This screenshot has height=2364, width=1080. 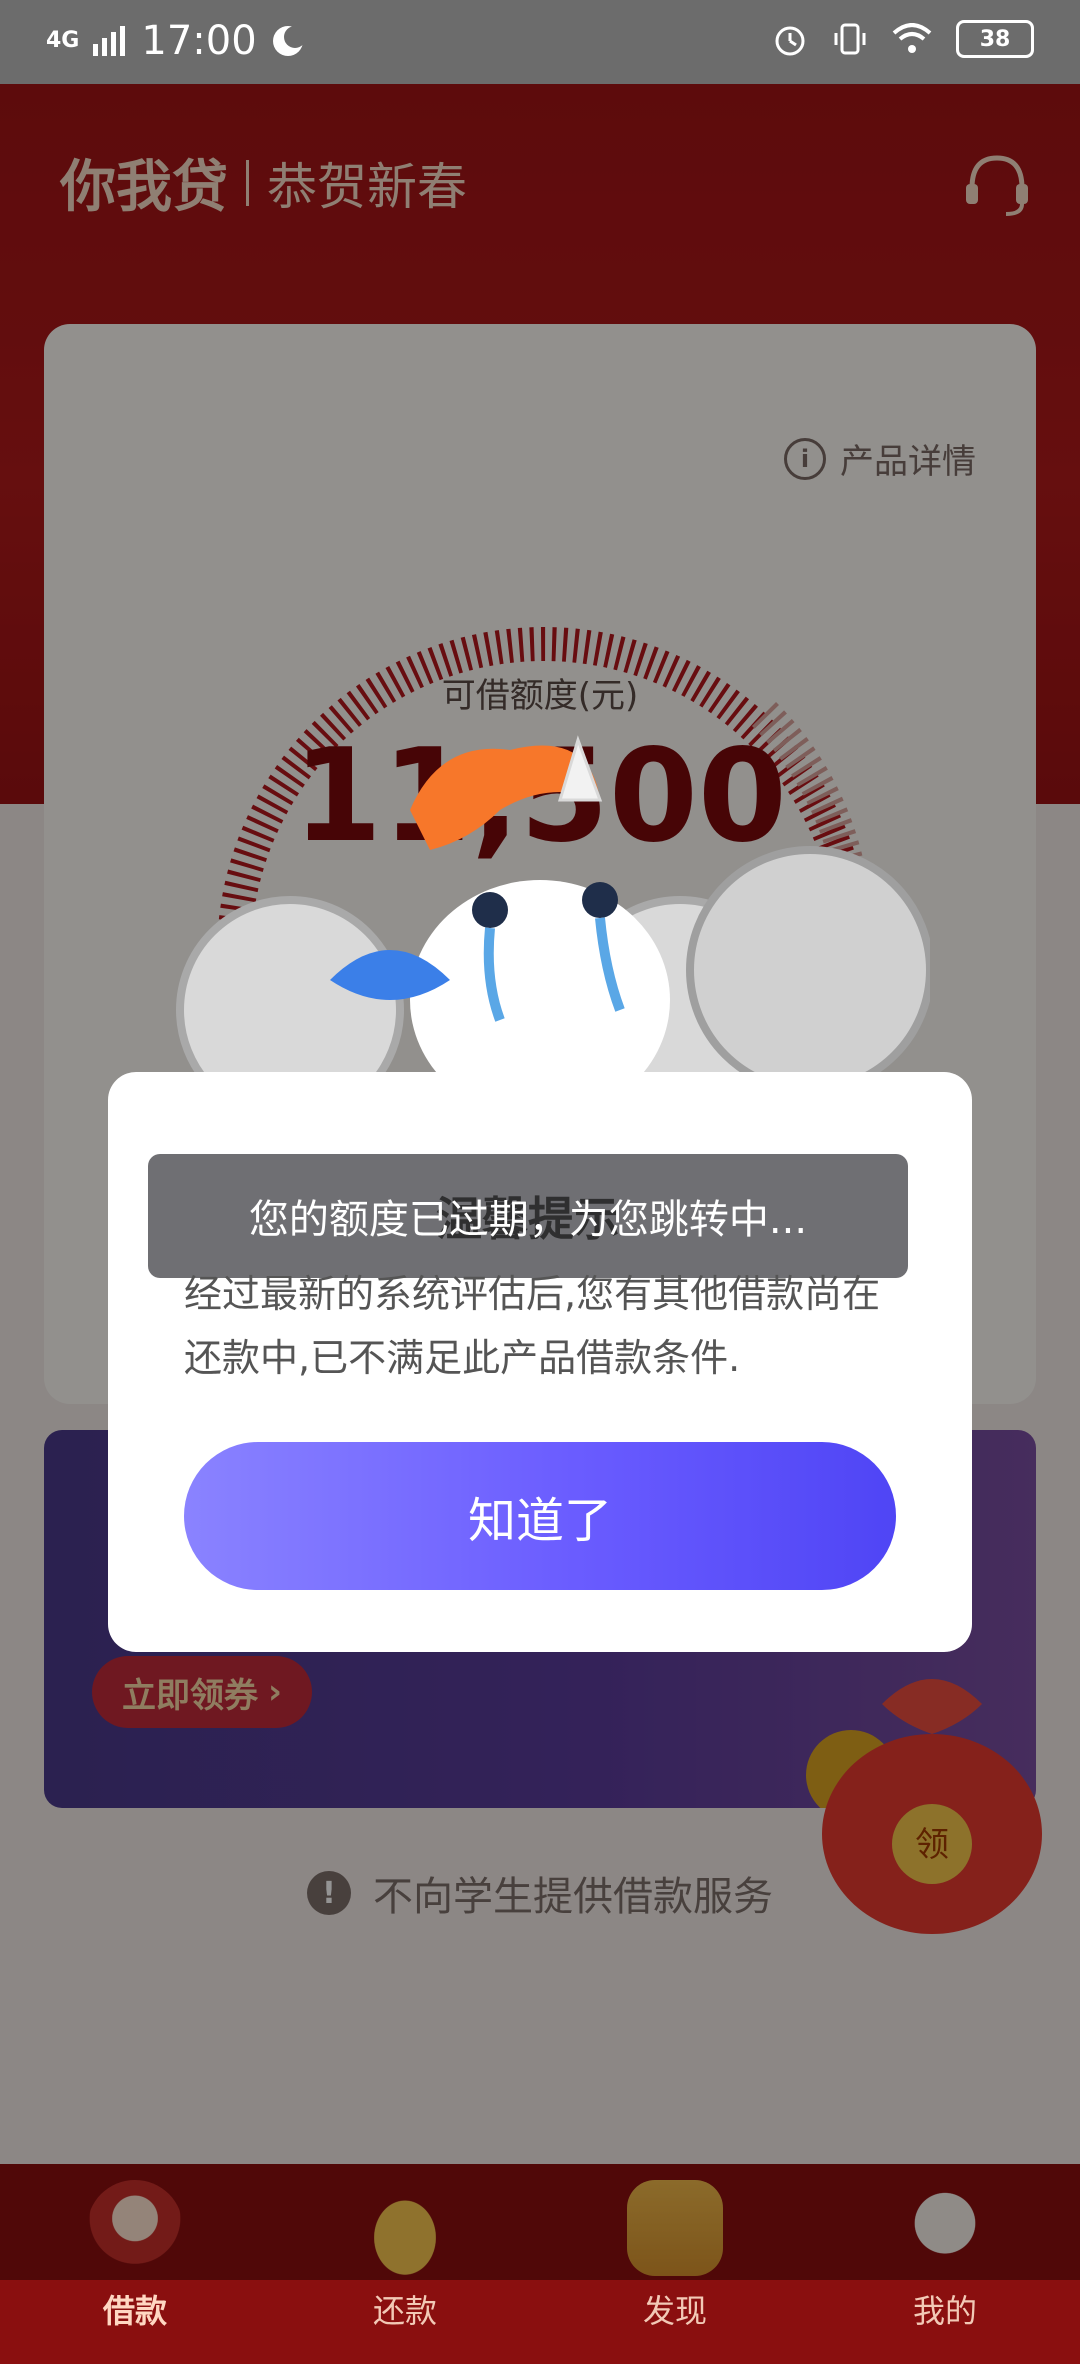 I want to click on wifi-icon, so click(x=912, y=38).